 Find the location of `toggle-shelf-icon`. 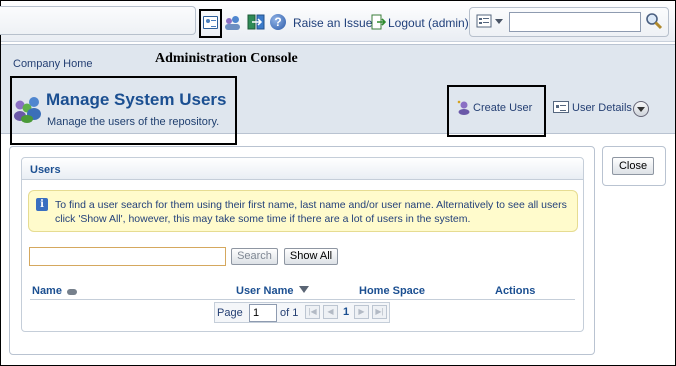

toggle-shelf-icon is located at coordinates (256, 22).